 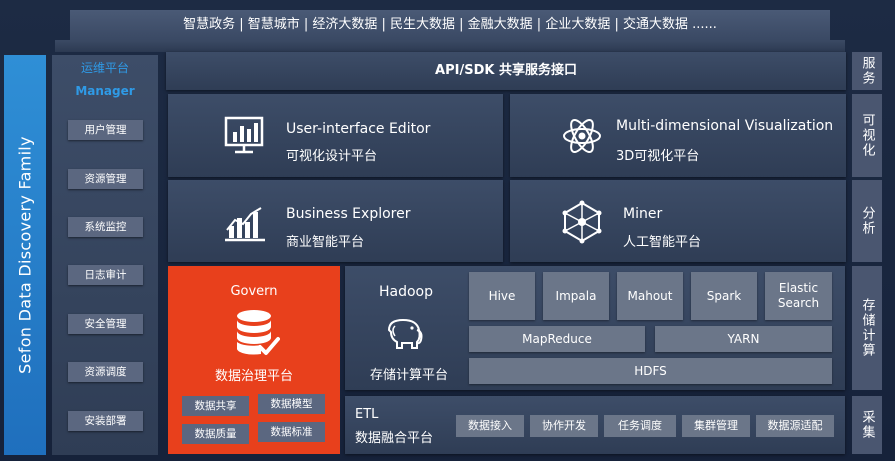 I want to click on network-sphere-icon, so click(x=582, y=222).